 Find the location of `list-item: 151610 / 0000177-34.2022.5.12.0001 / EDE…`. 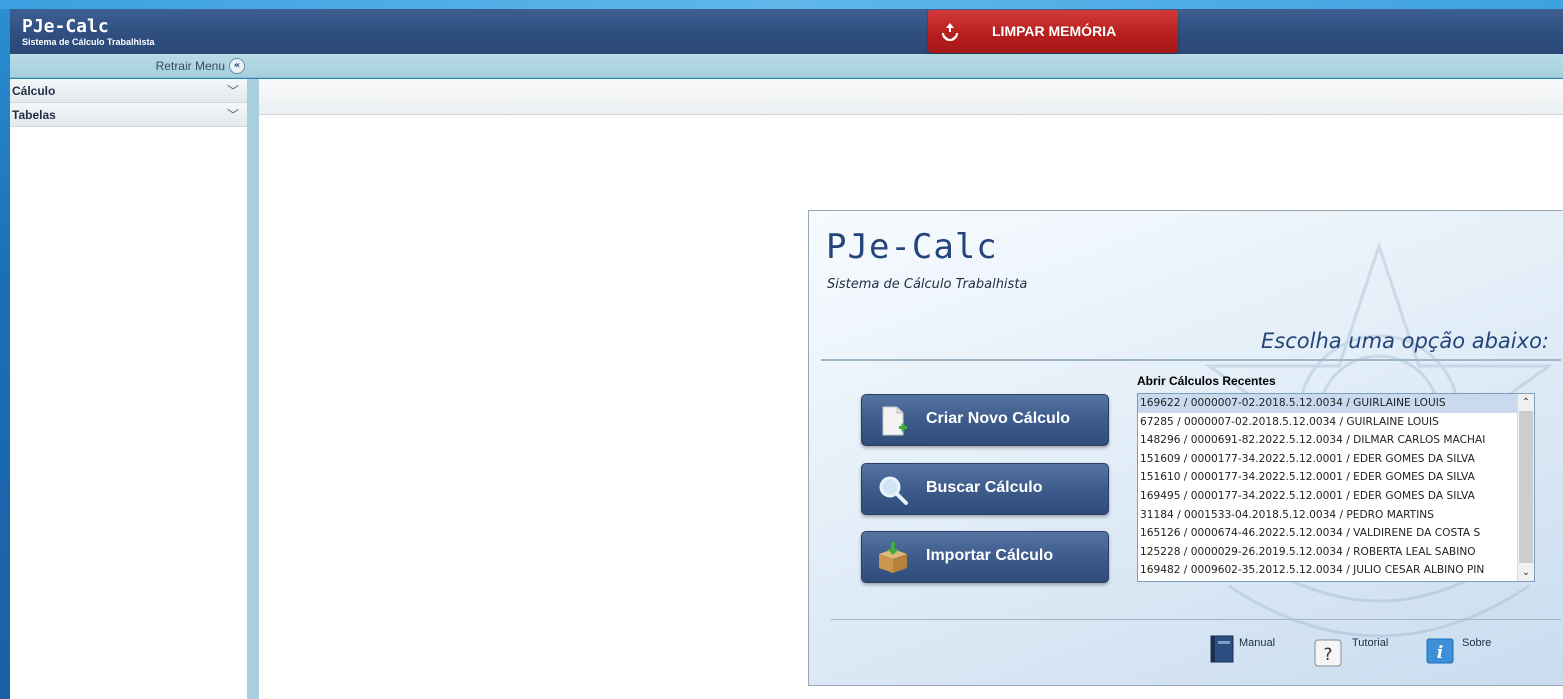

list-item: 151610 / 0000177-34.2022.5.12.0001 / EDE… is located at coordinates (1328, 477).